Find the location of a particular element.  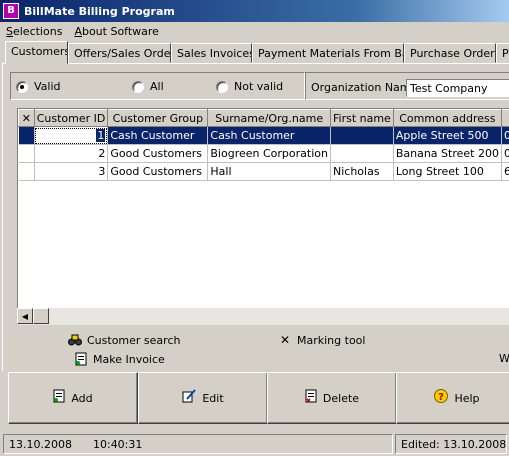

cell-customer-id: 1 is located at coordinates (71, 135).